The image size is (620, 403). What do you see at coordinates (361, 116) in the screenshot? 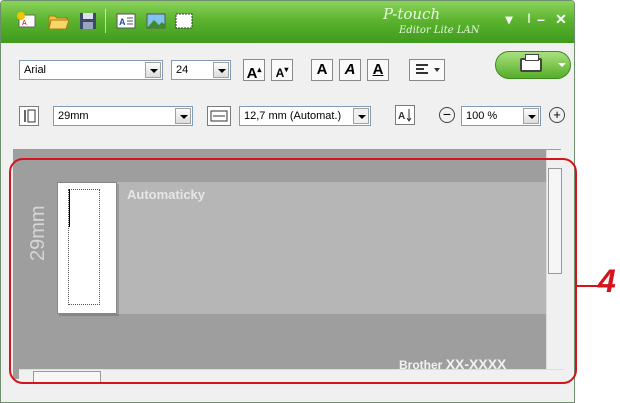
I see `length-stepper` at bounding box center [361, 116].